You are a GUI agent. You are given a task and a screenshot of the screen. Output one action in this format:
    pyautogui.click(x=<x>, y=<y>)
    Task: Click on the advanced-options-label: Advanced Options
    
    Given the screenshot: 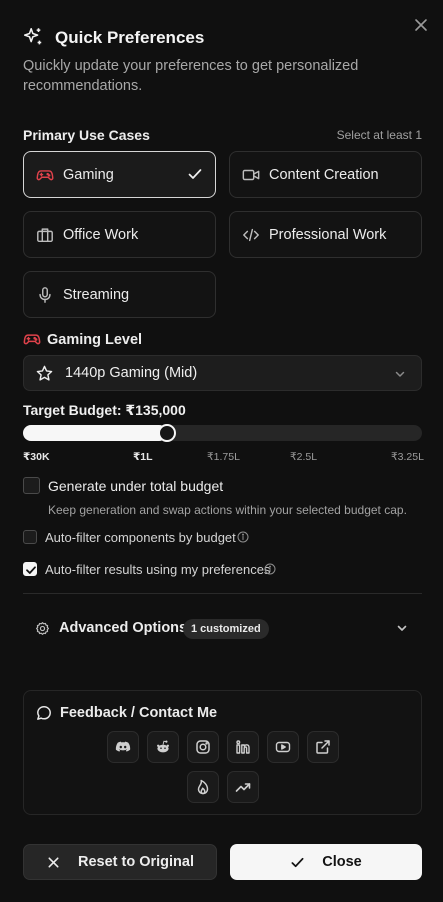 What is the action you would take?
    pyautogui.click(x=123, y=628)
    